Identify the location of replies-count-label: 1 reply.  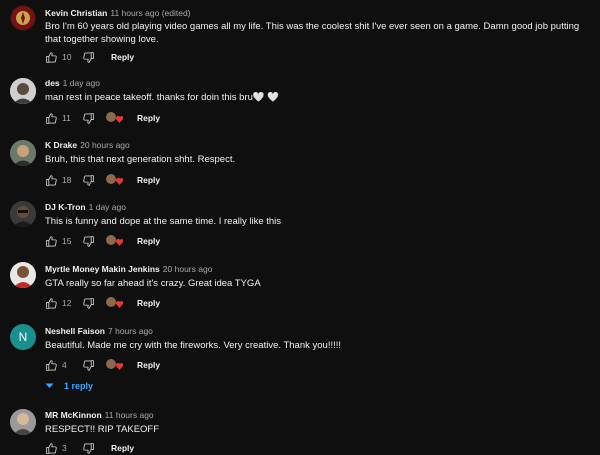
(79, 386).